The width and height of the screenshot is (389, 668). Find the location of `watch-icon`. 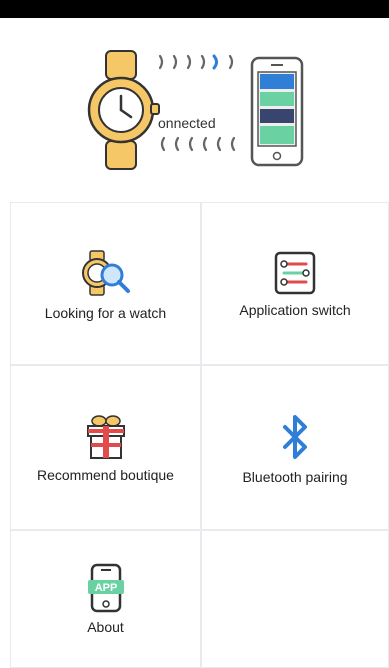

watch-icon is located at coordinates (123, 110).